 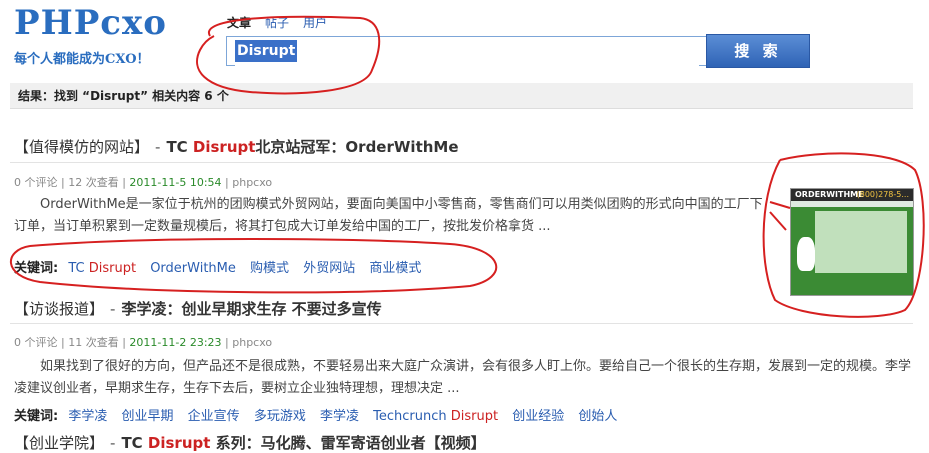 What do you see at coordinates (538, 416) in the screenshot?
I see `keyword-link: 创业经验` at bounding box center [538, 416].